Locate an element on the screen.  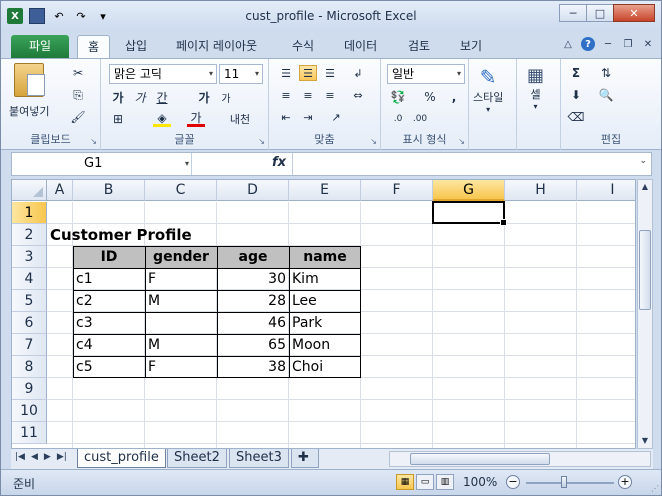
autosum-icon: Σ is located at coordinates (576, 73).